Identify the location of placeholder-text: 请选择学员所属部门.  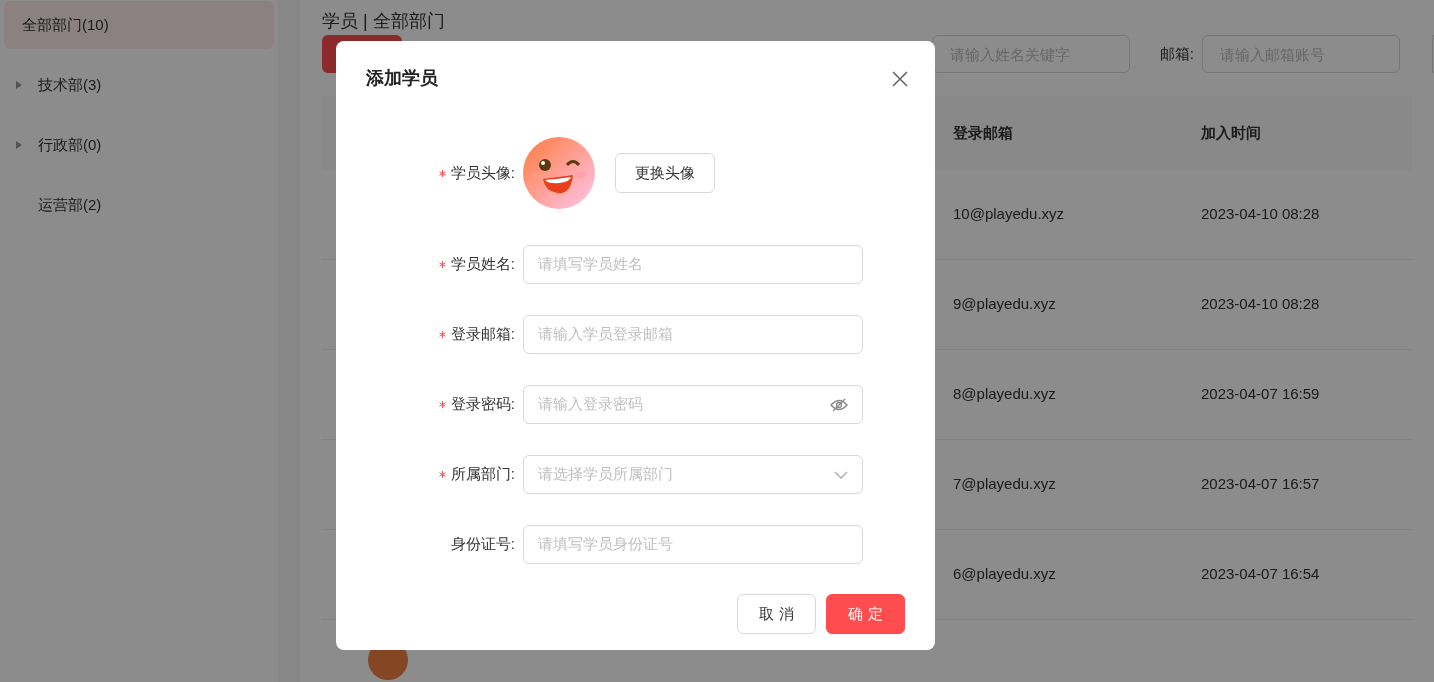
(606, 474).